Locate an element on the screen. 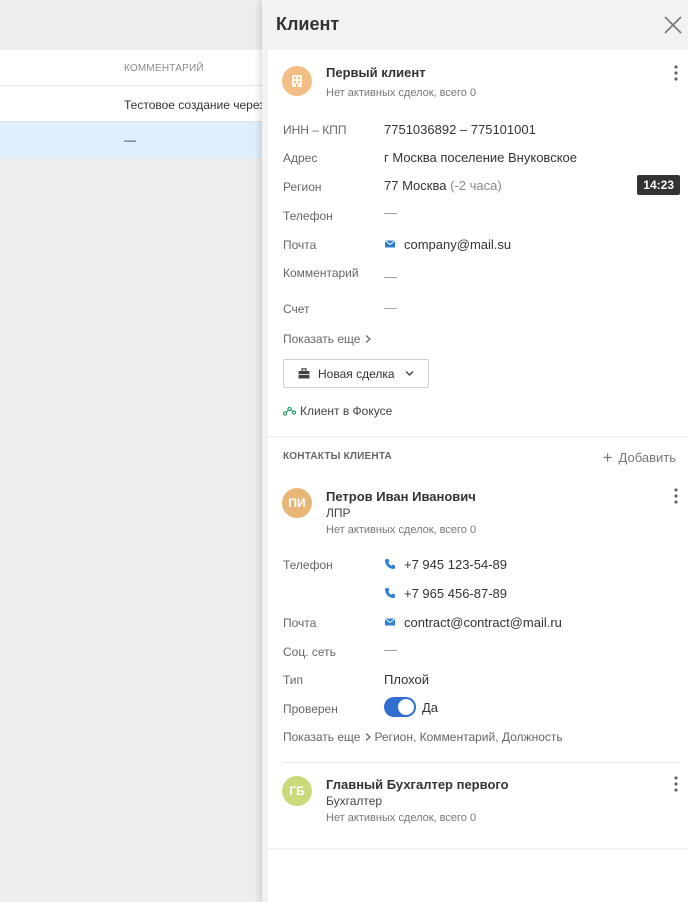  focus-link-label: Клиент в Фокусе is located at coordinates (346, 411).